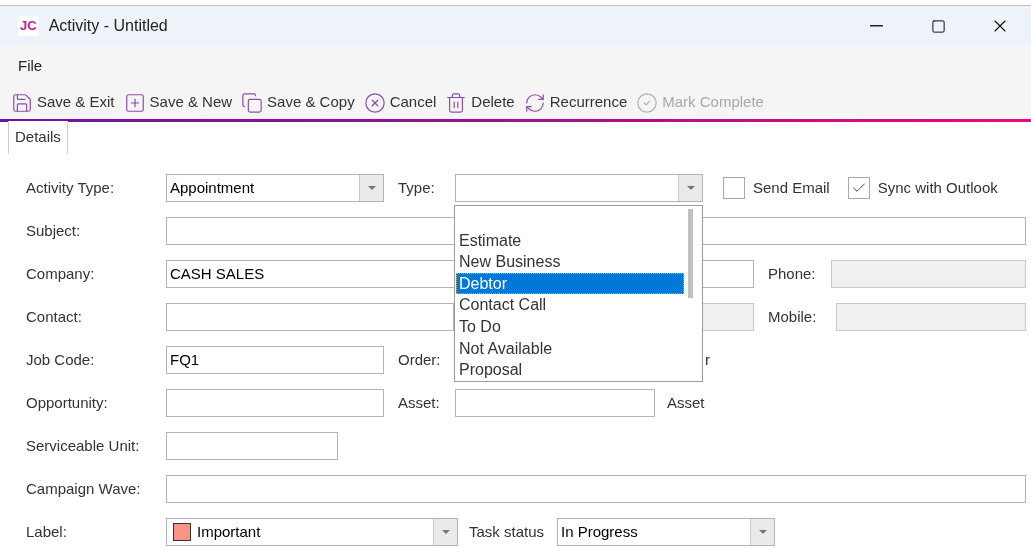 This screenshot has height=548, width=1031. Describe the element at coordinates (83, 445) in the screenshot. I see `field-label: Serviceable Unit:` at that location.